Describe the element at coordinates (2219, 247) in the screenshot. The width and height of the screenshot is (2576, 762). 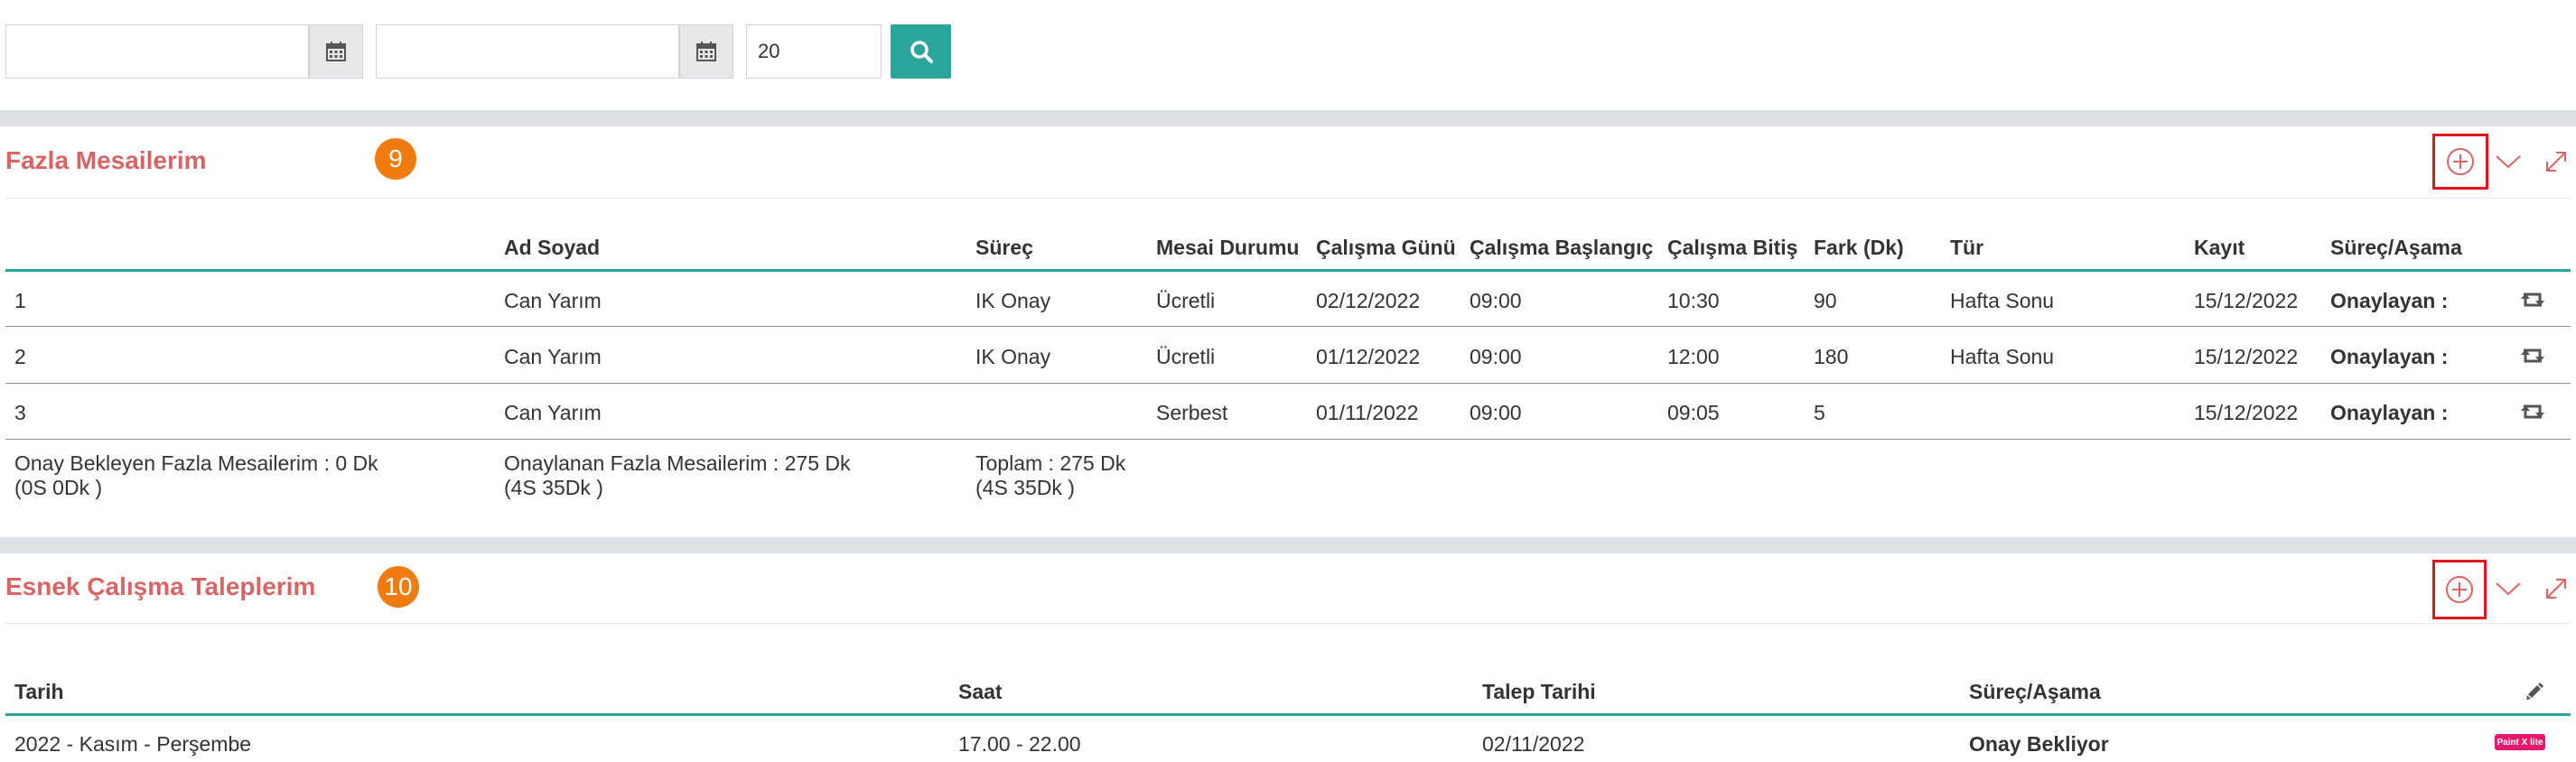
I see `column-header-record: Kayıt` at that location.